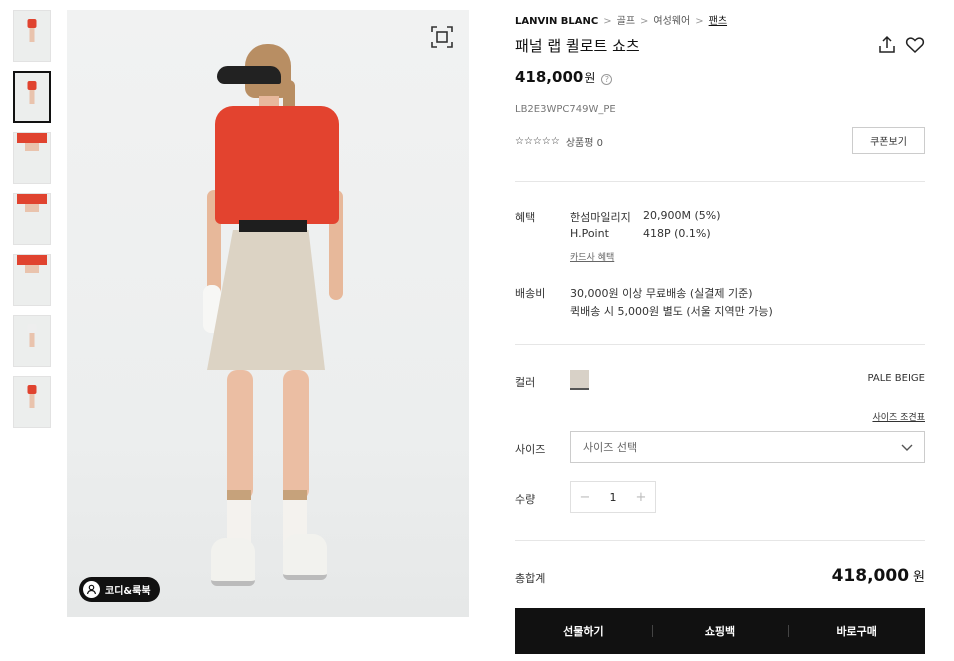 This screenshot has width=954, height=661. What do you see at coordinates (579, 380) in the screenshot?
I see `color-swatch-pale-beige` at bounding box center [579, 380].